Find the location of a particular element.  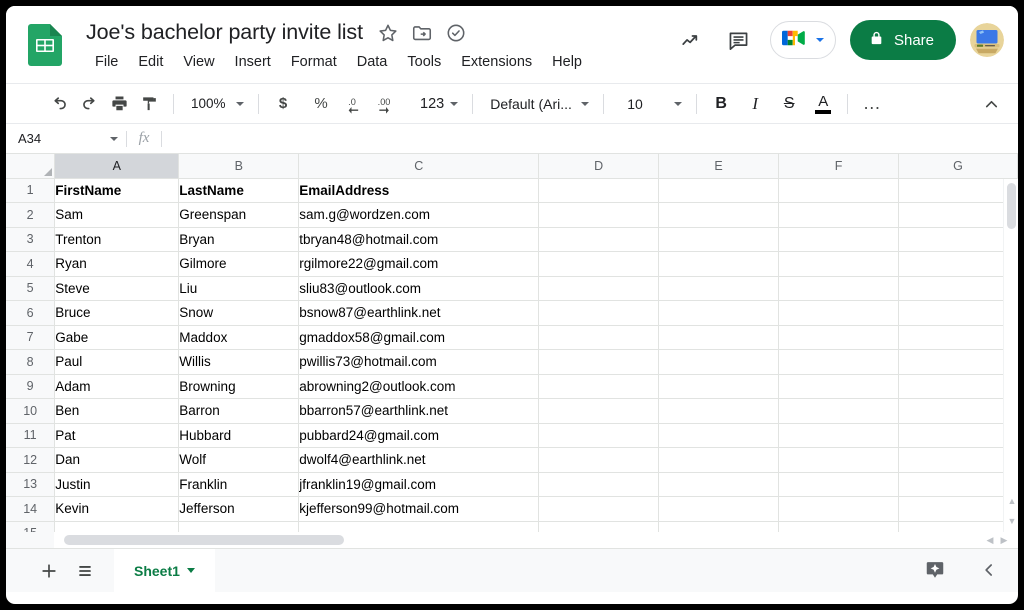

undo-icon is located at coordinates (59, 104).